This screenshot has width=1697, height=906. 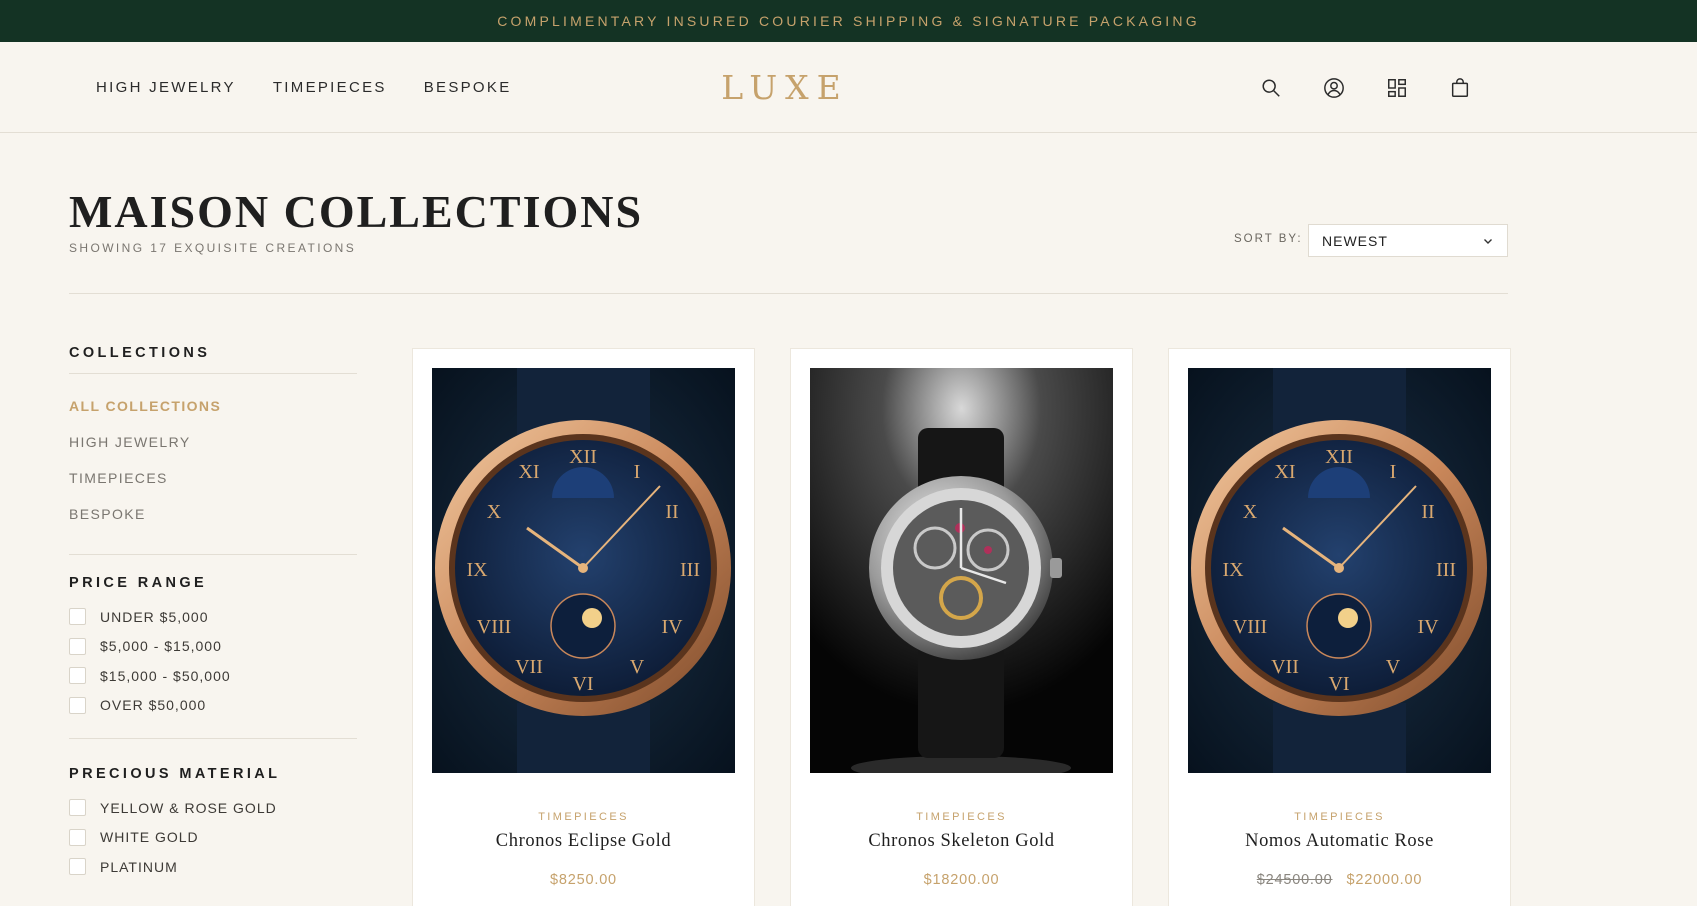 What do you see at coordinates (356, 211) in the screenshot?
I see `page-title: MAISON COLLECTIONS` at bounding box center [356, 211].